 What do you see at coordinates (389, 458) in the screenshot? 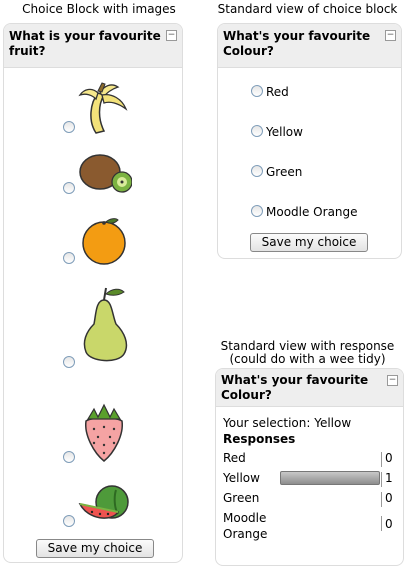
I see `response-count-red: 0` at bounding box center [389, 458].